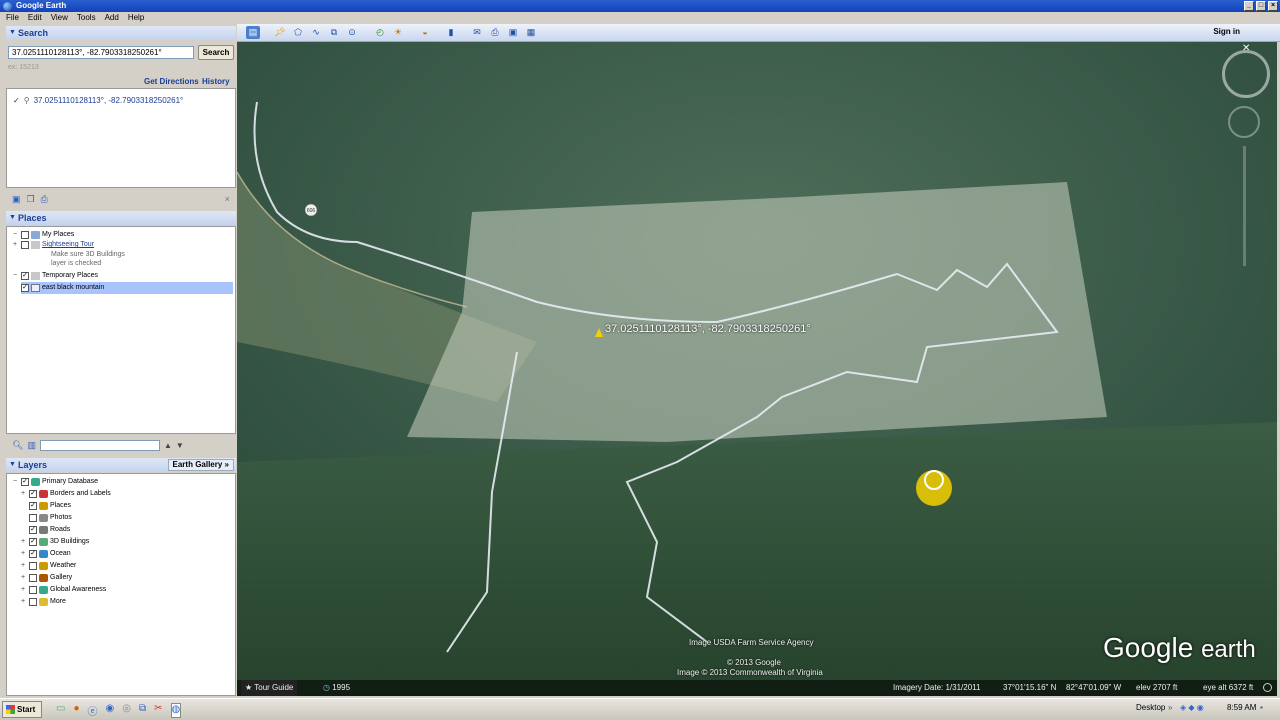  What do you see at coordinates (31, 199) in the screenshot?
I see `copy-icon: ❐` at bounding box center [31, 199].